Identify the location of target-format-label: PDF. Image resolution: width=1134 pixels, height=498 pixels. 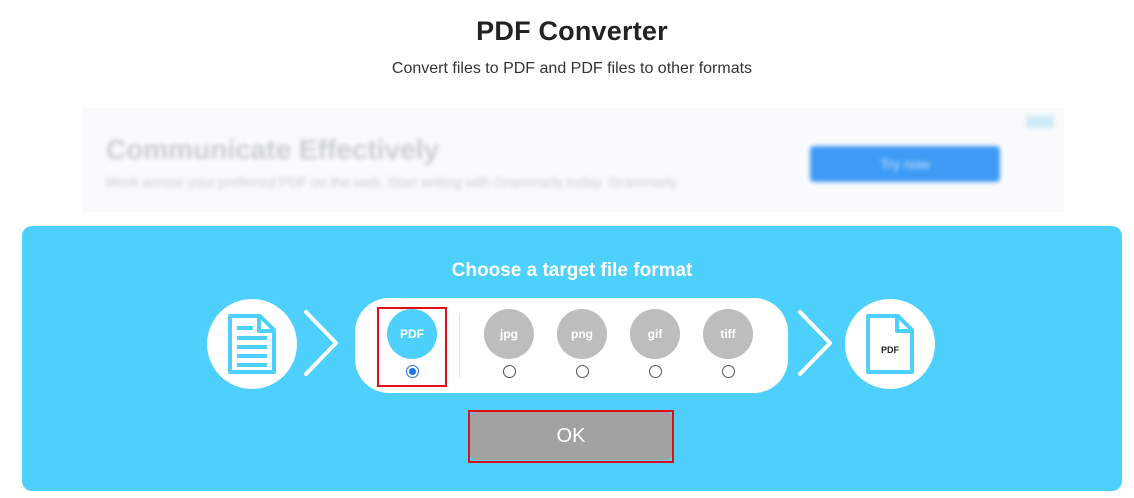
(890, 350).